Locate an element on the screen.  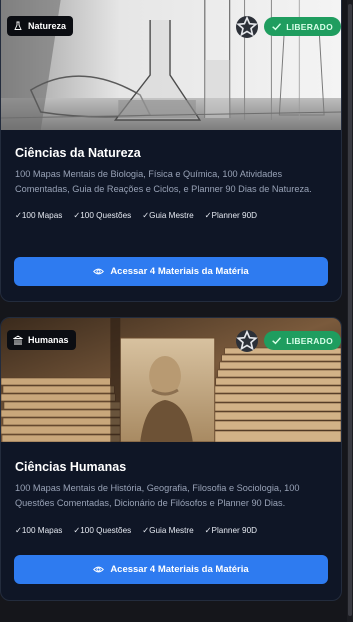
subject-tag: Humanas is located at coordinates (41, 340).